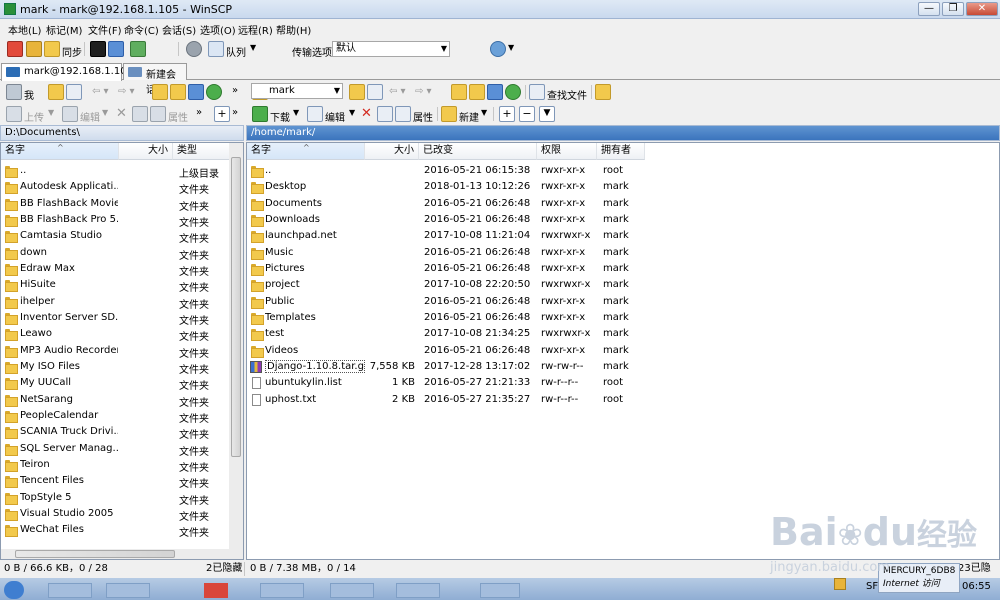 The width and height of the screenshot is (1000, 600). I want to click on queue-panel-icon, so click(138, 49).